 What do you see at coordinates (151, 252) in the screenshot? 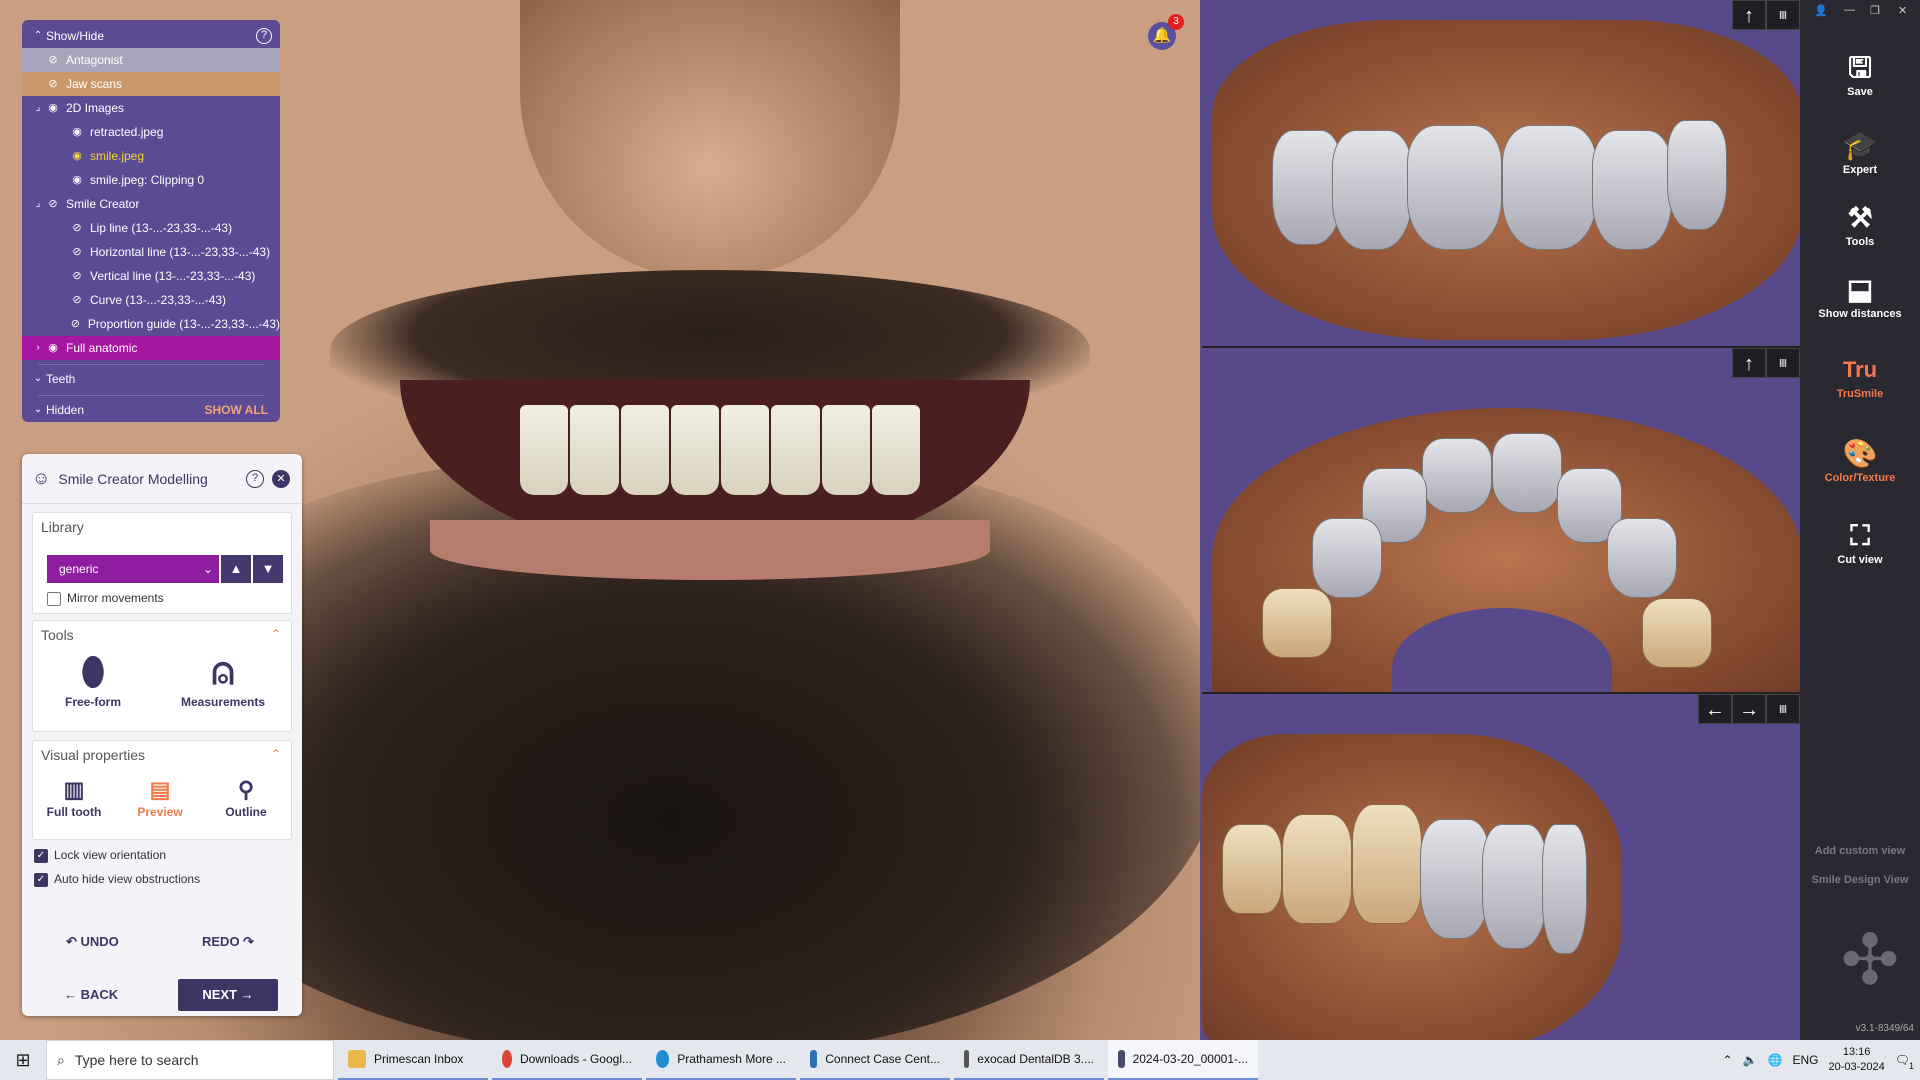
I see `tree-item-horizontal-line: ⊘ Horizontal line (13-...-23,33-...-43)` at bounding box center [151, 252].